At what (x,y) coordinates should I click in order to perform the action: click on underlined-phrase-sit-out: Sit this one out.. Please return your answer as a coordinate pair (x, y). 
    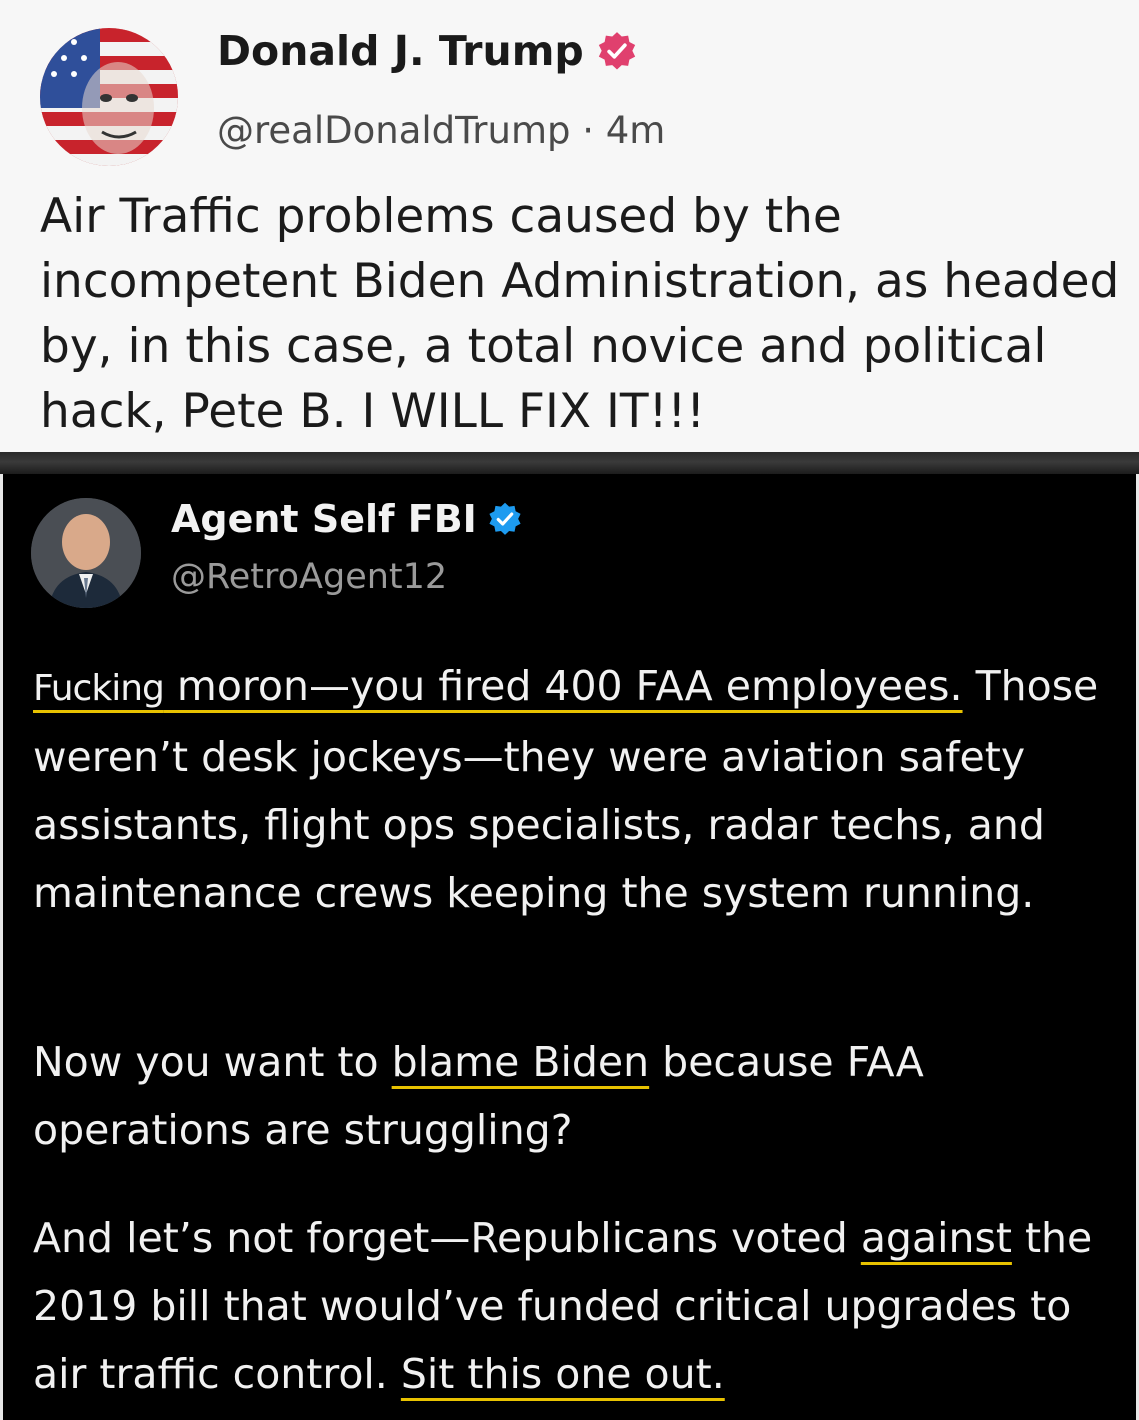
    Looking at the image, I should click on (562, 1374).